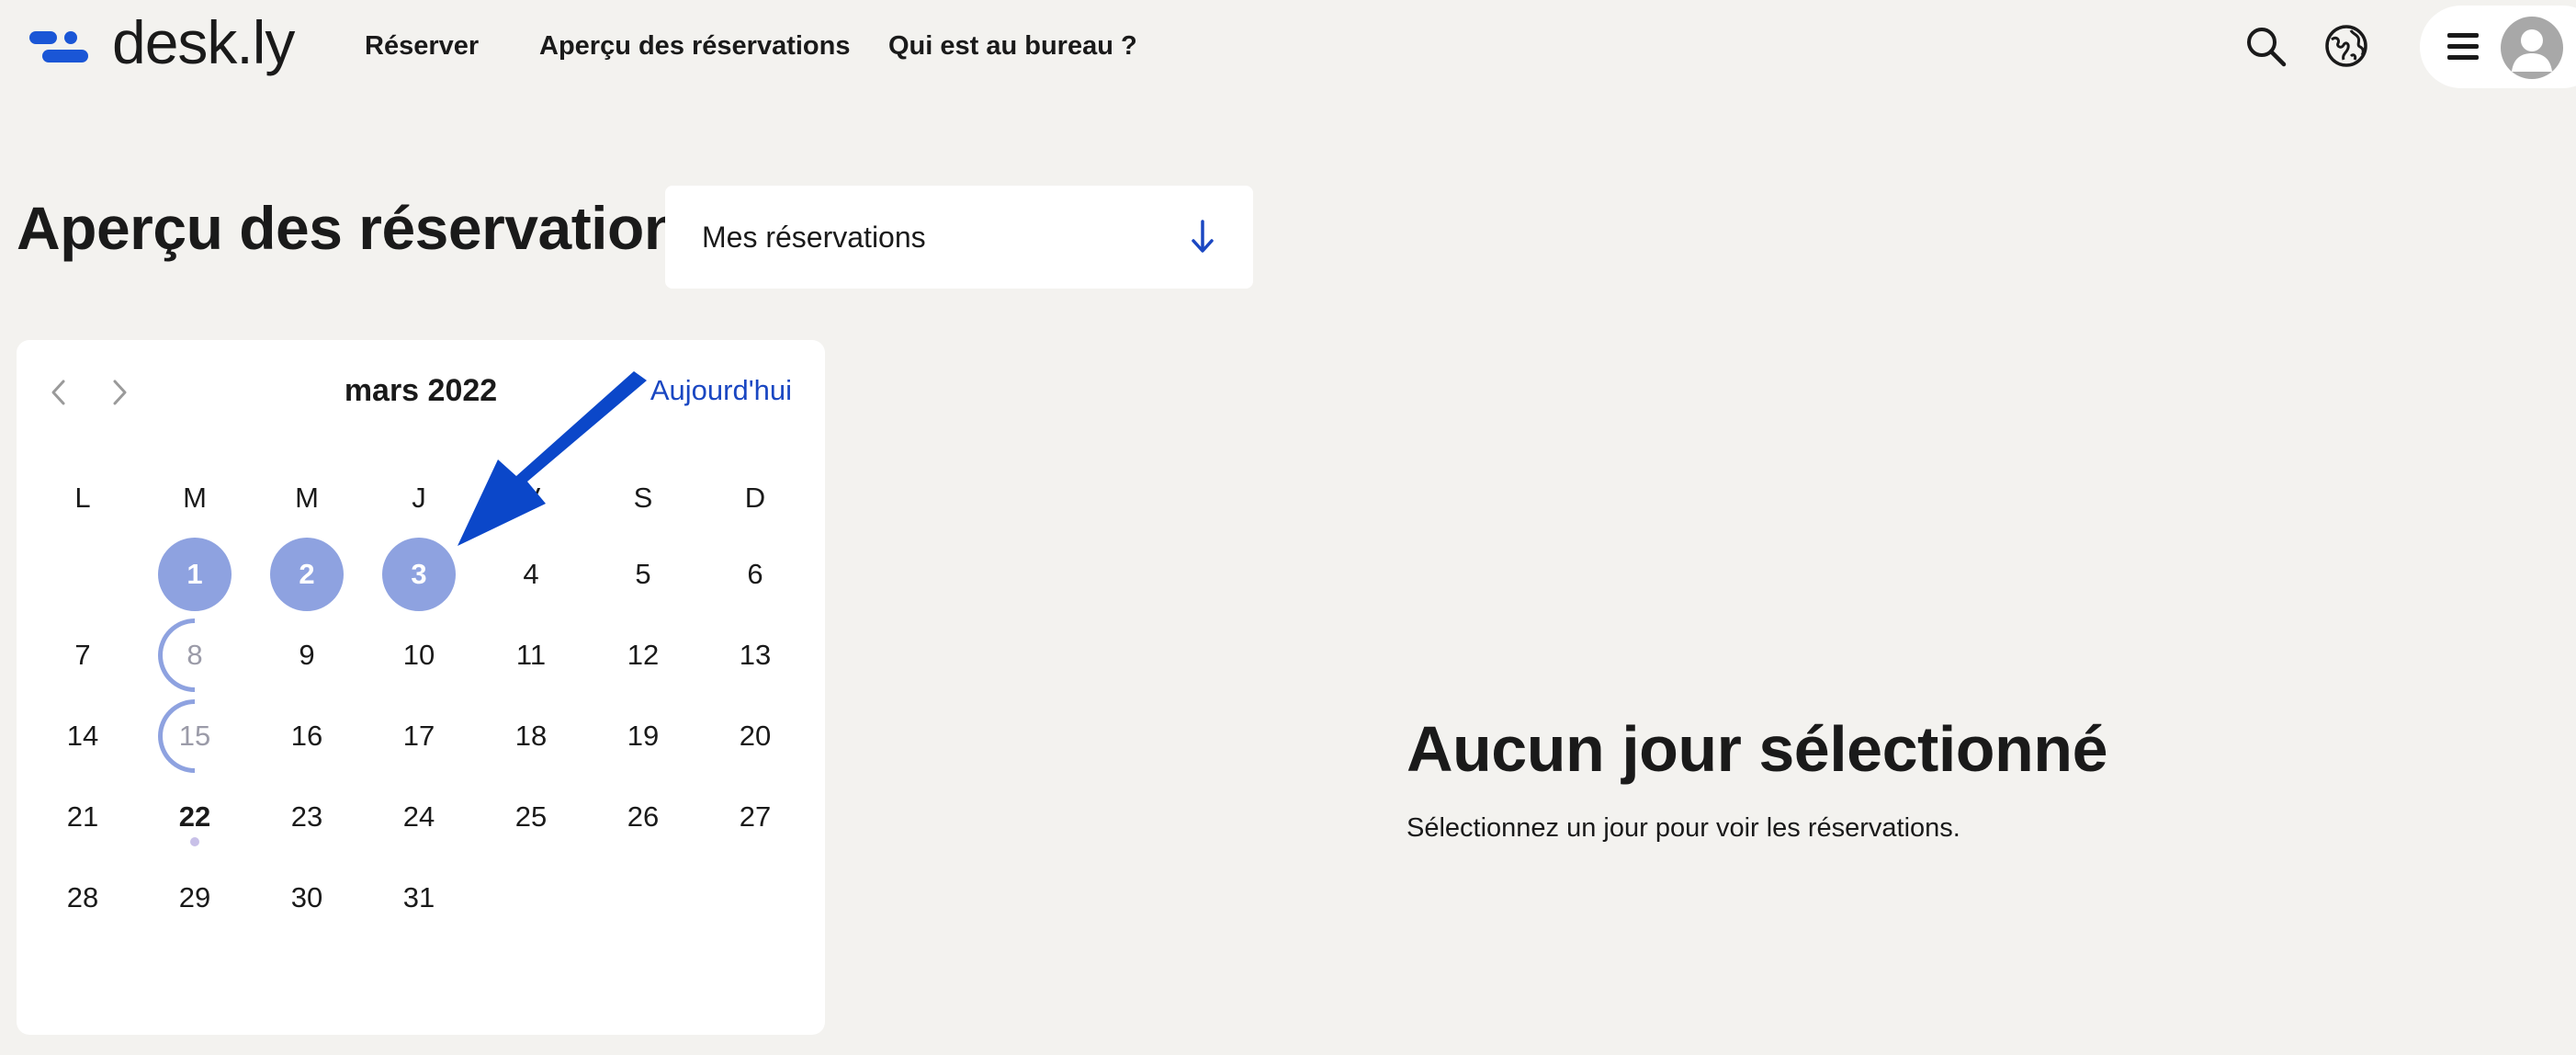 The height and width of the screenshot is (1055, 2576). Describe the element at coordinates (755, 498) in the screenshot. I see `weekday-label: D` at that location.